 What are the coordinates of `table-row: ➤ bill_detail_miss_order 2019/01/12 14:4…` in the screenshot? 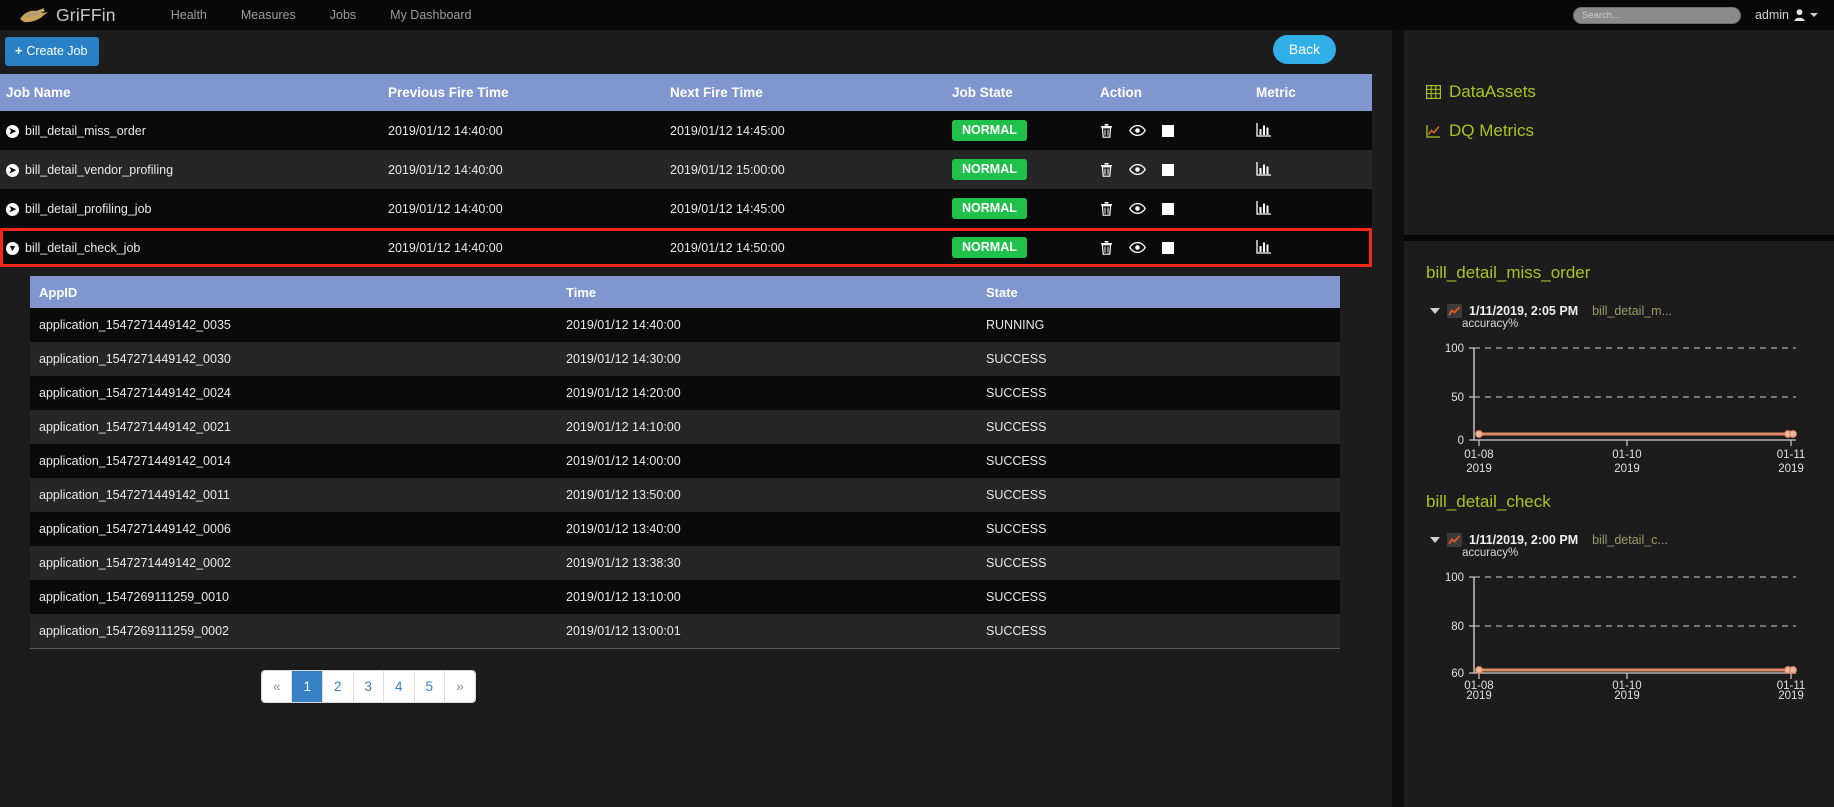 It's located at (686, 130).